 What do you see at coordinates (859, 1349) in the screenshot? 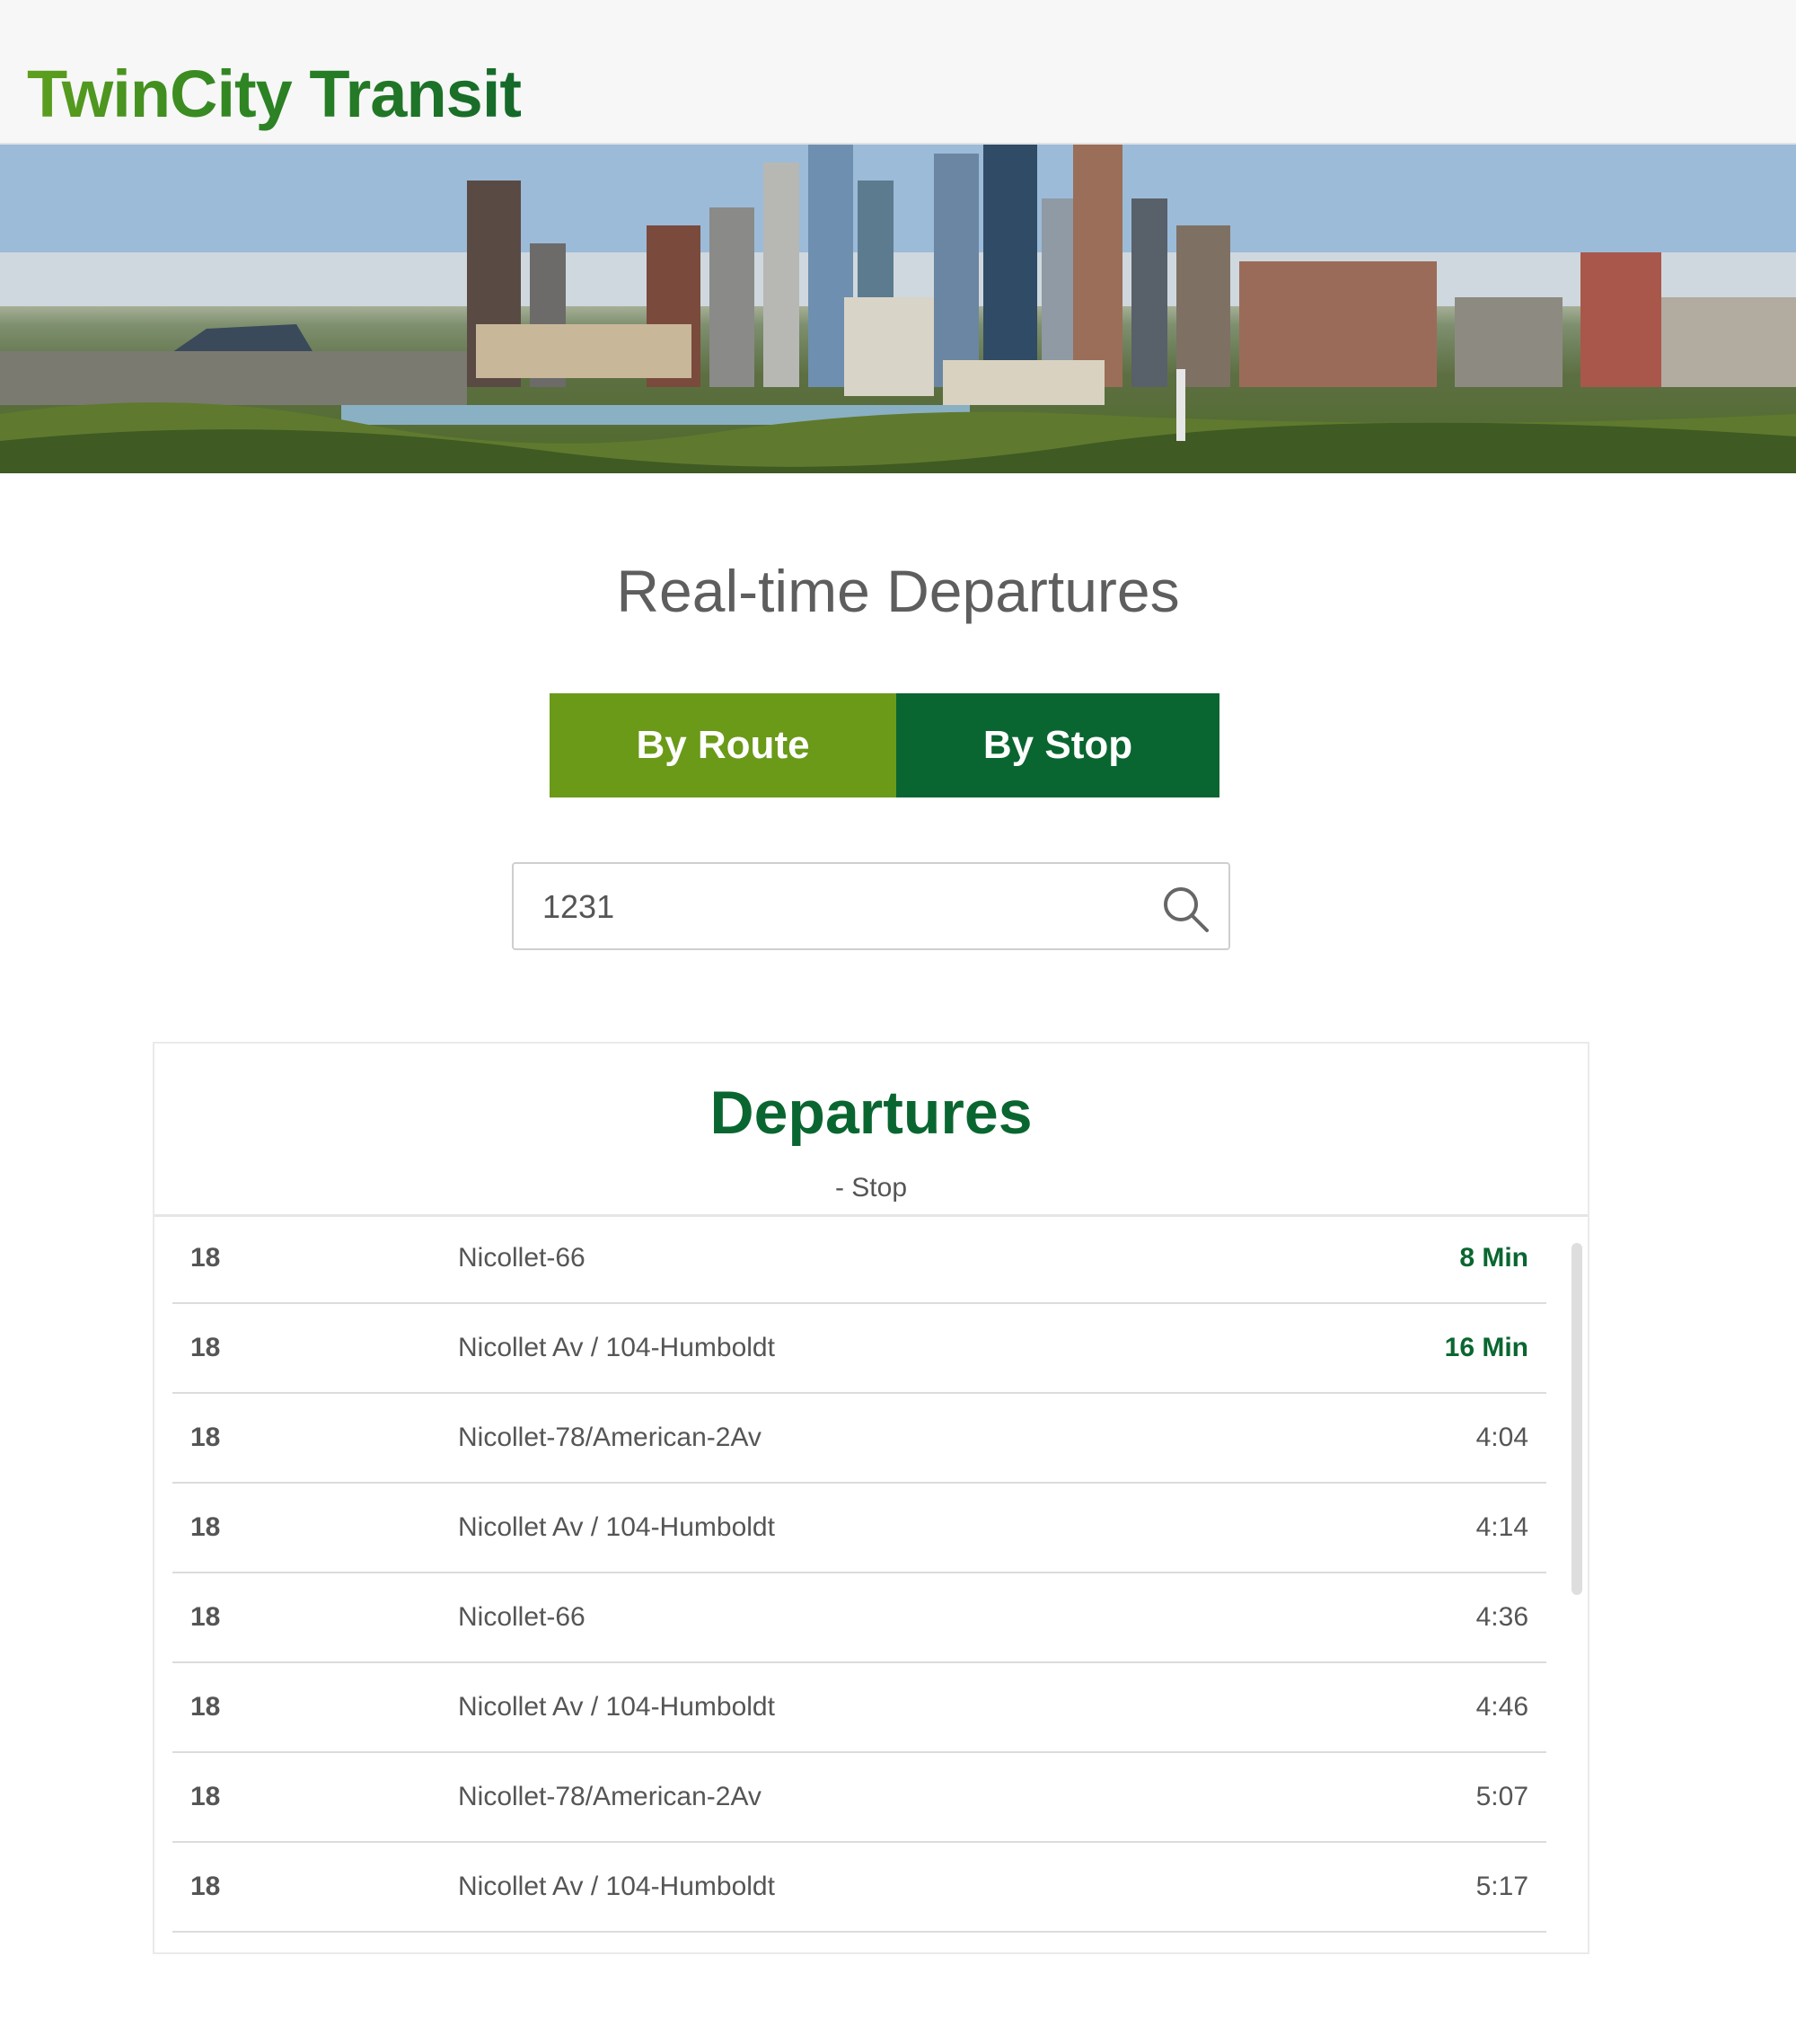
I see `departure-row: 18 Nicollet Av / 104-Humboldt 16 Min` at bounding box center [859, 1349].